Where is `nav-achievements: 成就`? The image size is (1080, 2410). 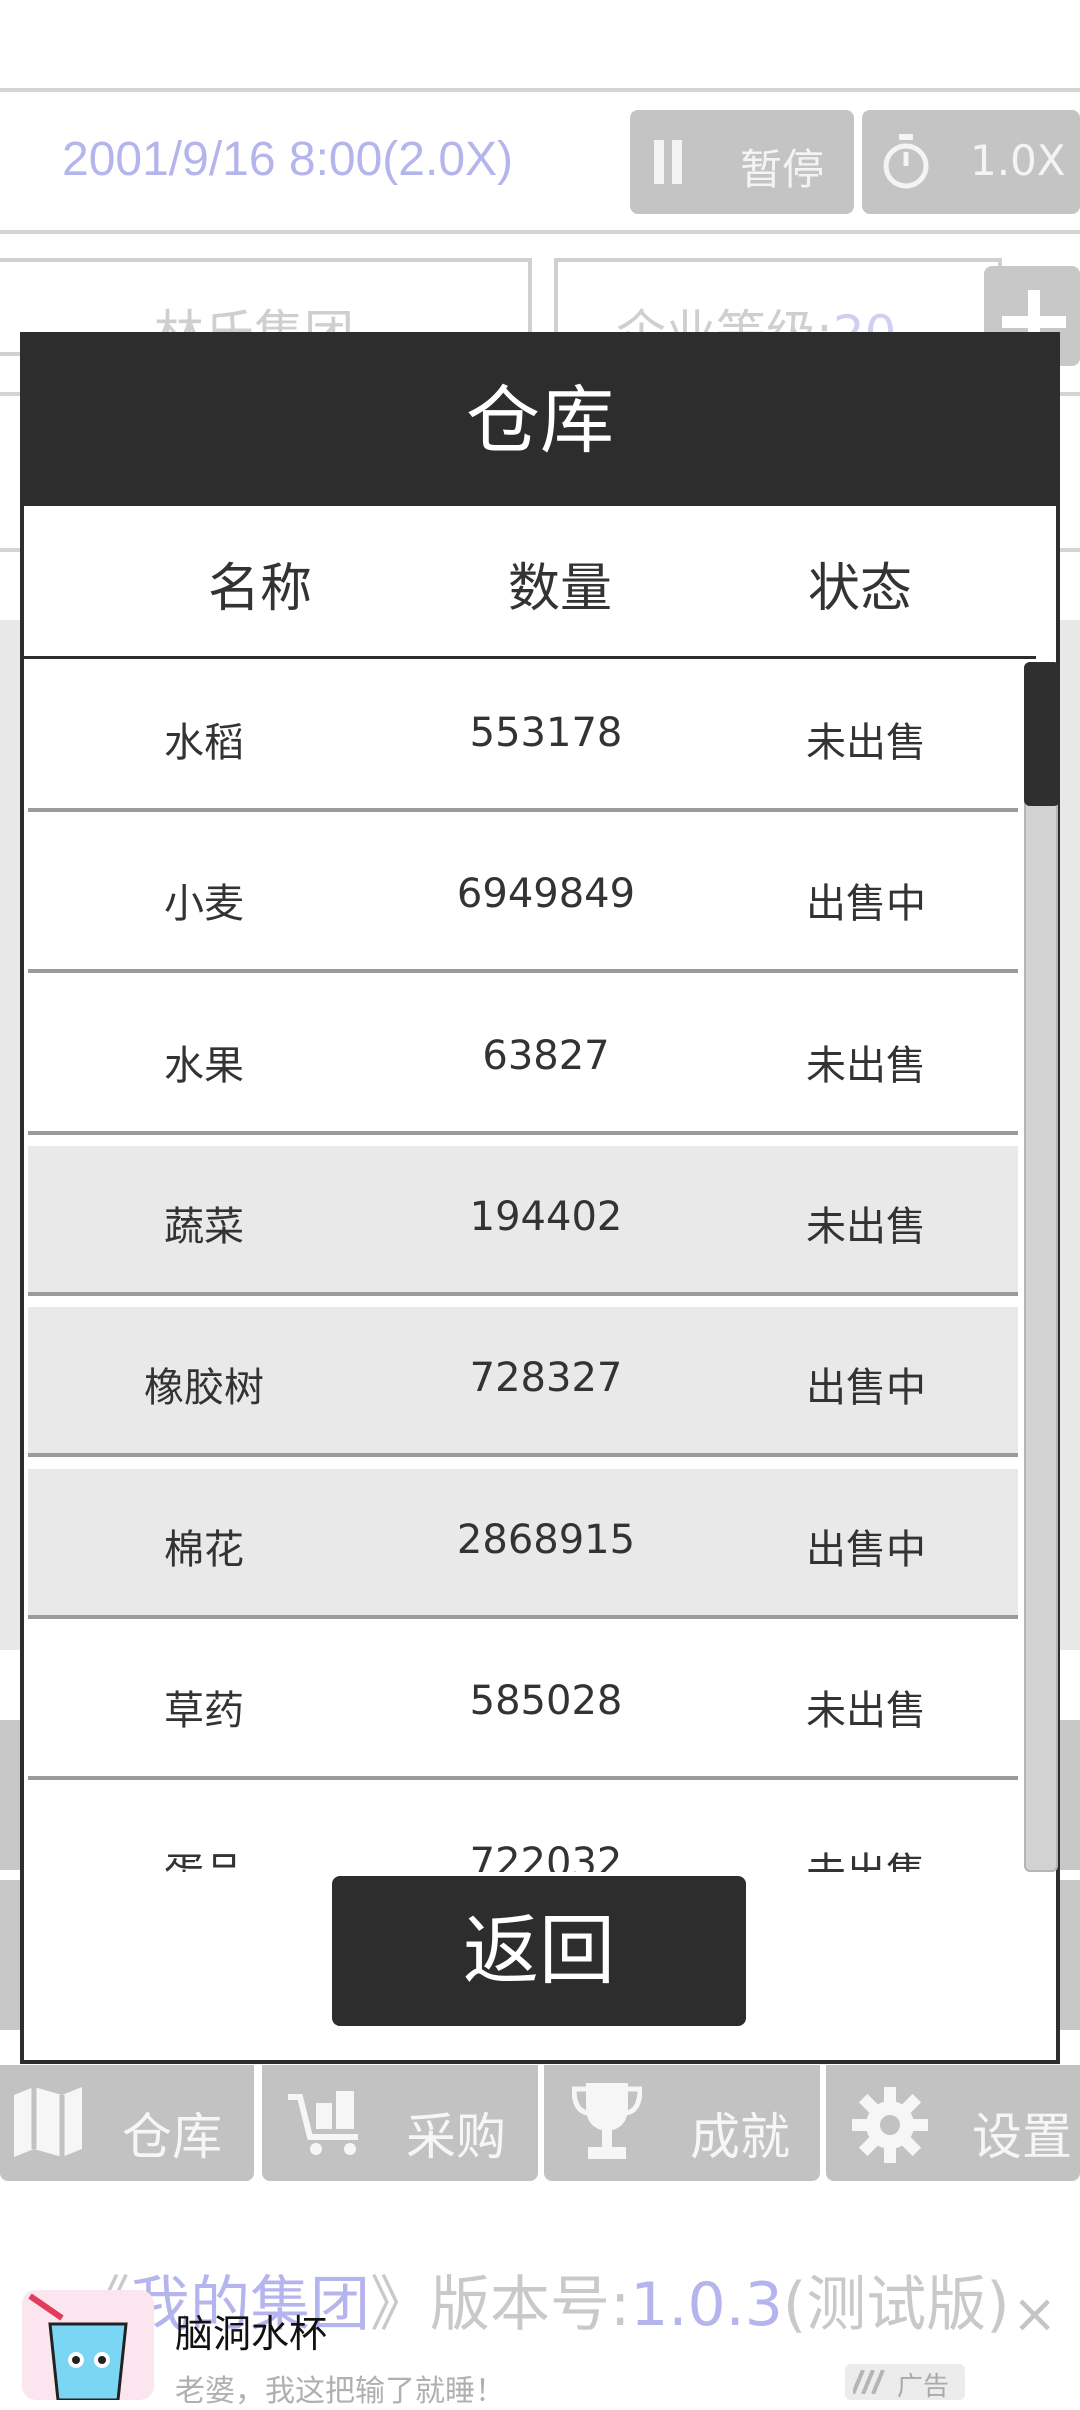 nav-achievements: 成就 is located at coordinates (682, 2123).